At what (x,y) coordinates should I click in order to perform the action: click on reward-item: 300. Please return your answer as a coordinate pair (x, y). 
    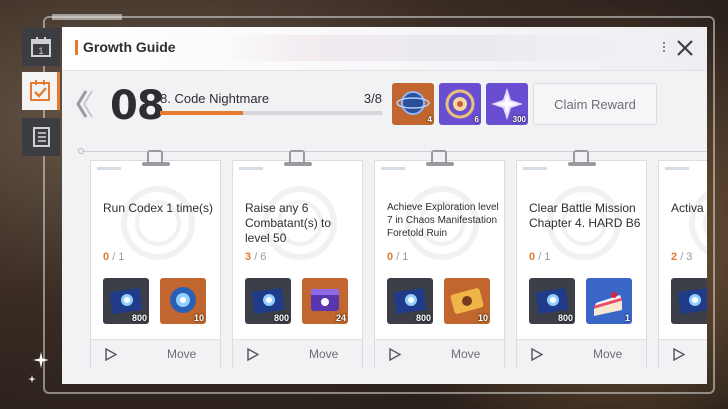
    Looking at the image, I should click on (507, 104).